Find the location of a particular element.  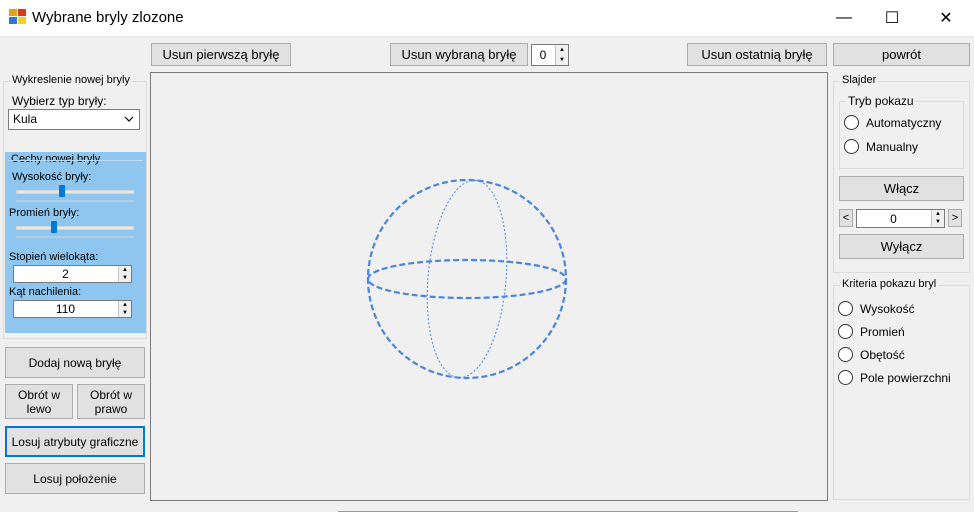

rotate-right-button: Obrót w prawo is located at coordinates (111, 401).